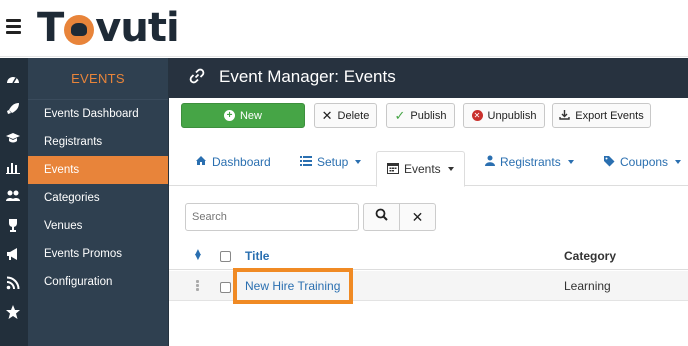  What do you see at coordinates (98, 198) in the screenshot?
I see `sidebar-item-categories: Categories` at bounding box center [98, 198].